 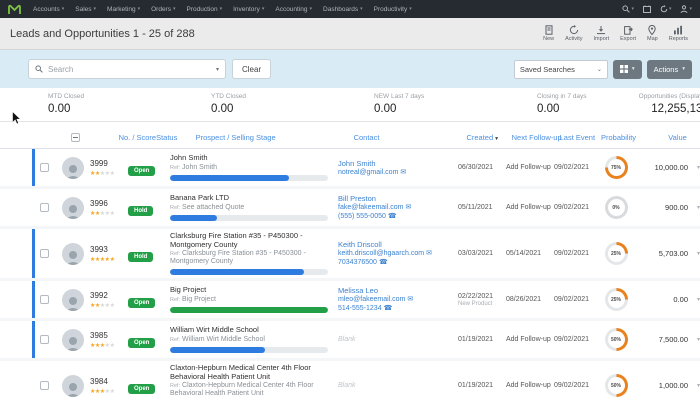 I want to click on activity-button: Activity, so click(x=574, y=33).